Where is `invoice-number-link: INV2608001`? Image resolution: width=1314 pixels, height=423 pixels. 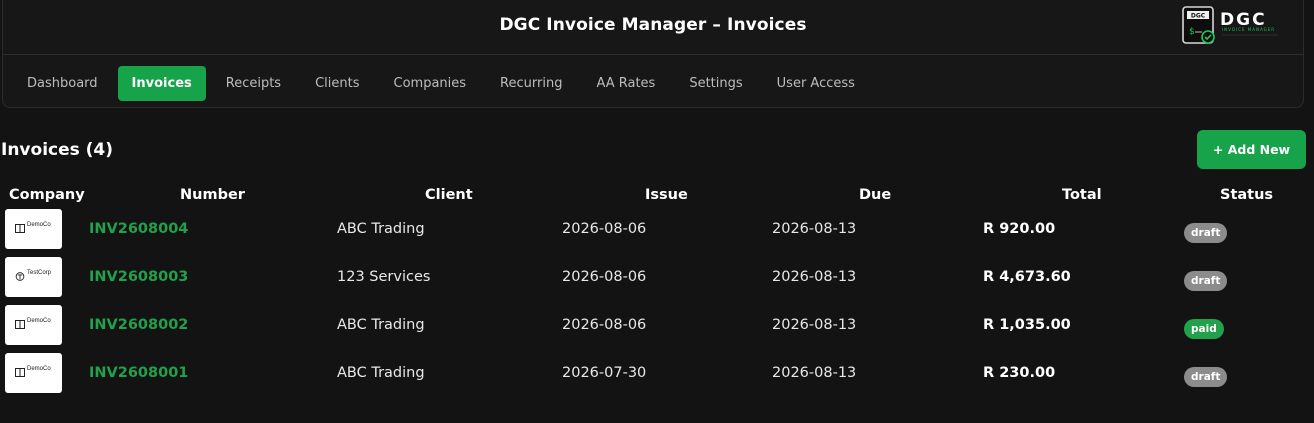
invoice-number-link: INV2608001 is located at coordinates (138, 373).